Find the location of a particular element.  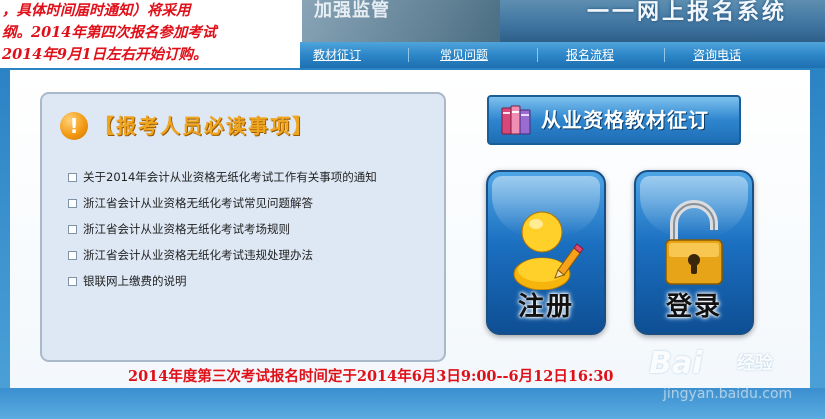

notice-link: 浙江省会计从业资格无纸化考试考场规则 is located at coordinates (186, 229).